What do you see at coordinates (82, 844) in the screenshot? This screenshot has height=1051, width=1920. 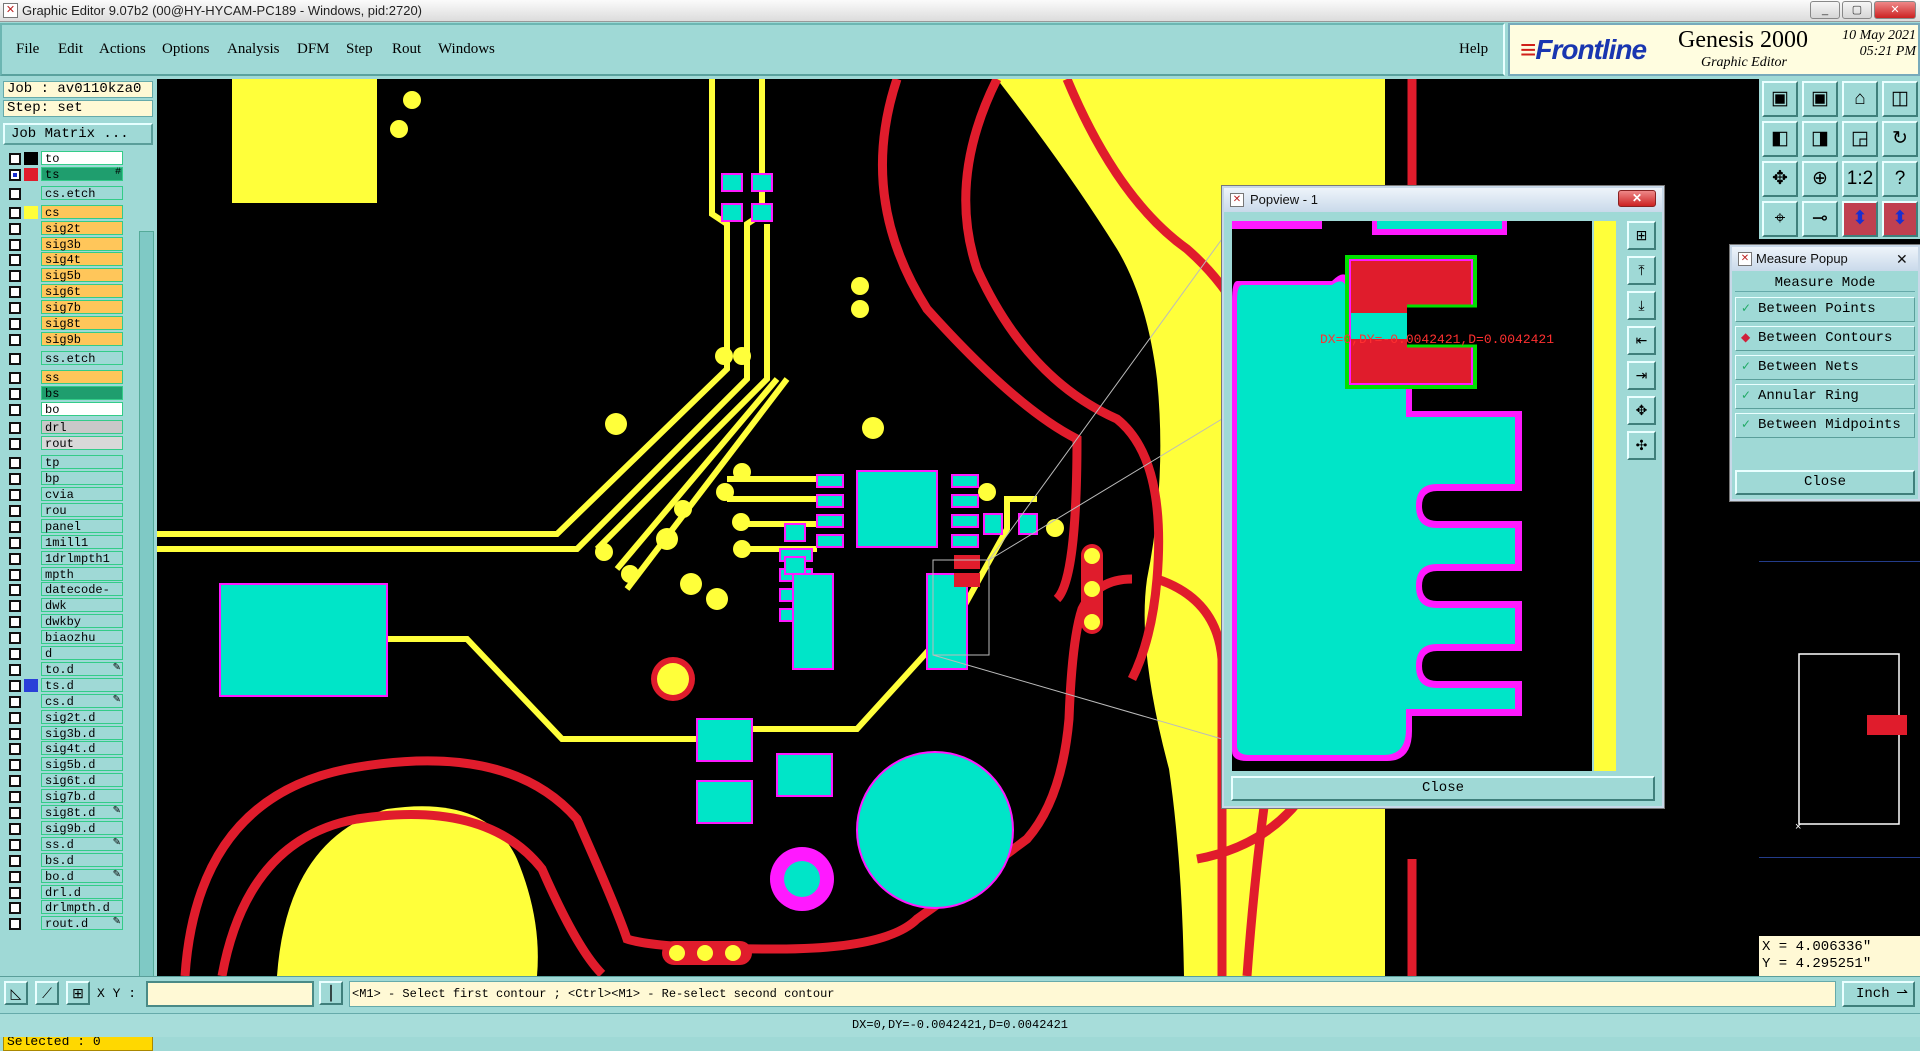 I see `layer-name: ss.d` at bounding box center [82, 844].